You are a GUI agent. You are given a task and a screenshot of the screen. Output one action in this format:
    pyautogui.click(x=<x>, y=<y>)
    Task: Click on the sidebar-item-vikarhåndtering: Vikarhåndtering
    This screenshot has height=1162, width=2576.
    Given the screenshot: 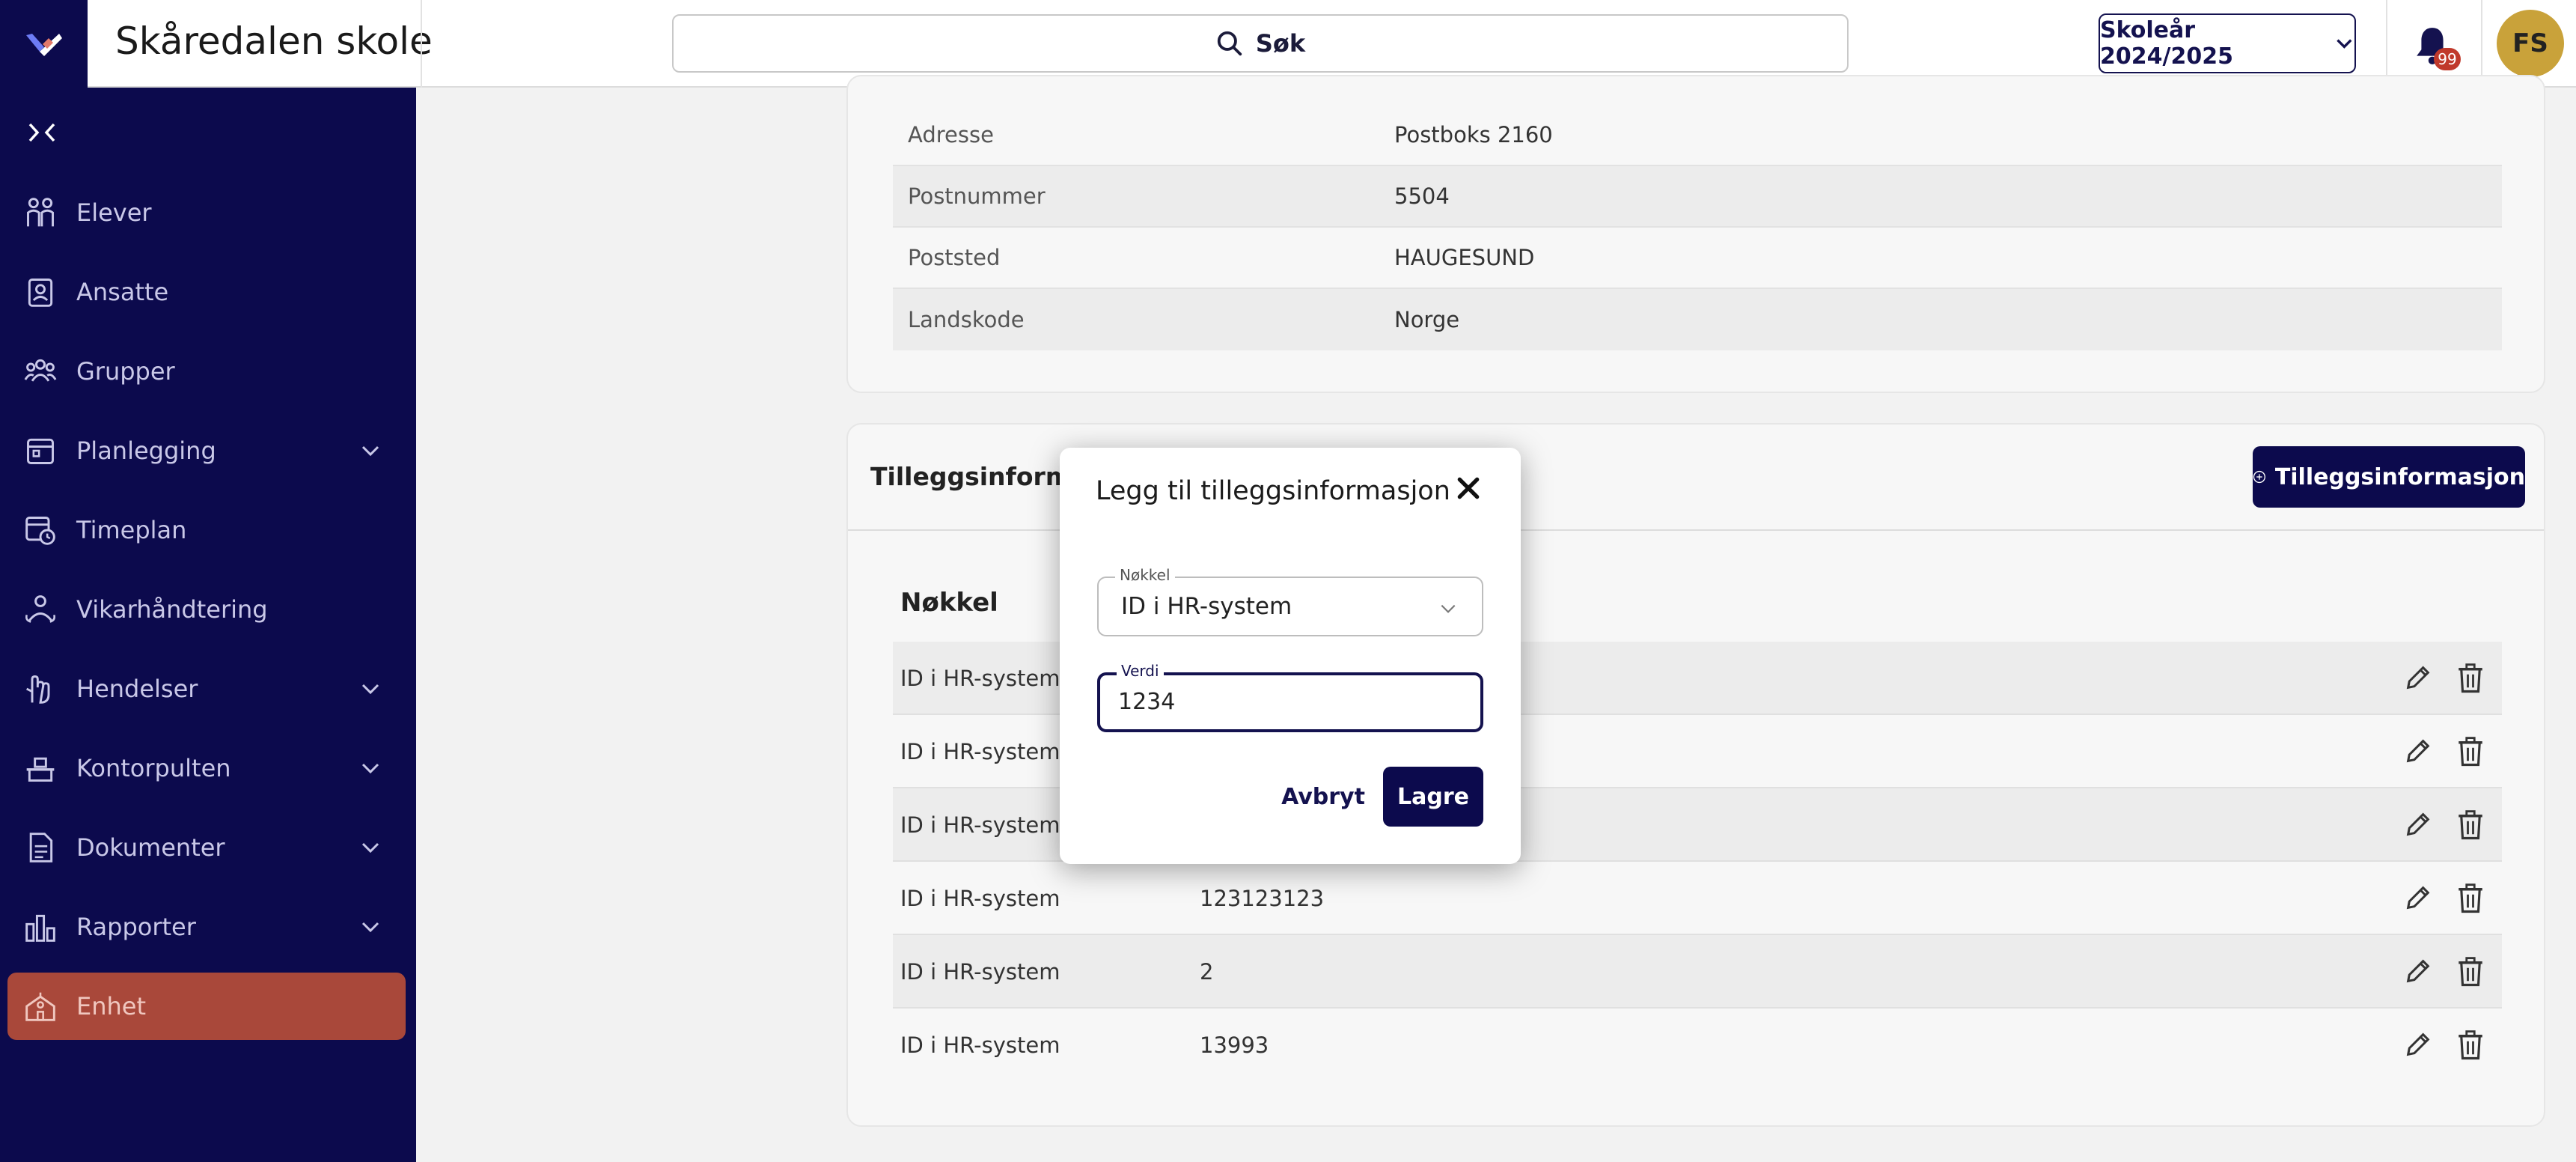 What is the action you would take?
    pyautogui.click(x=206, y=609)
    